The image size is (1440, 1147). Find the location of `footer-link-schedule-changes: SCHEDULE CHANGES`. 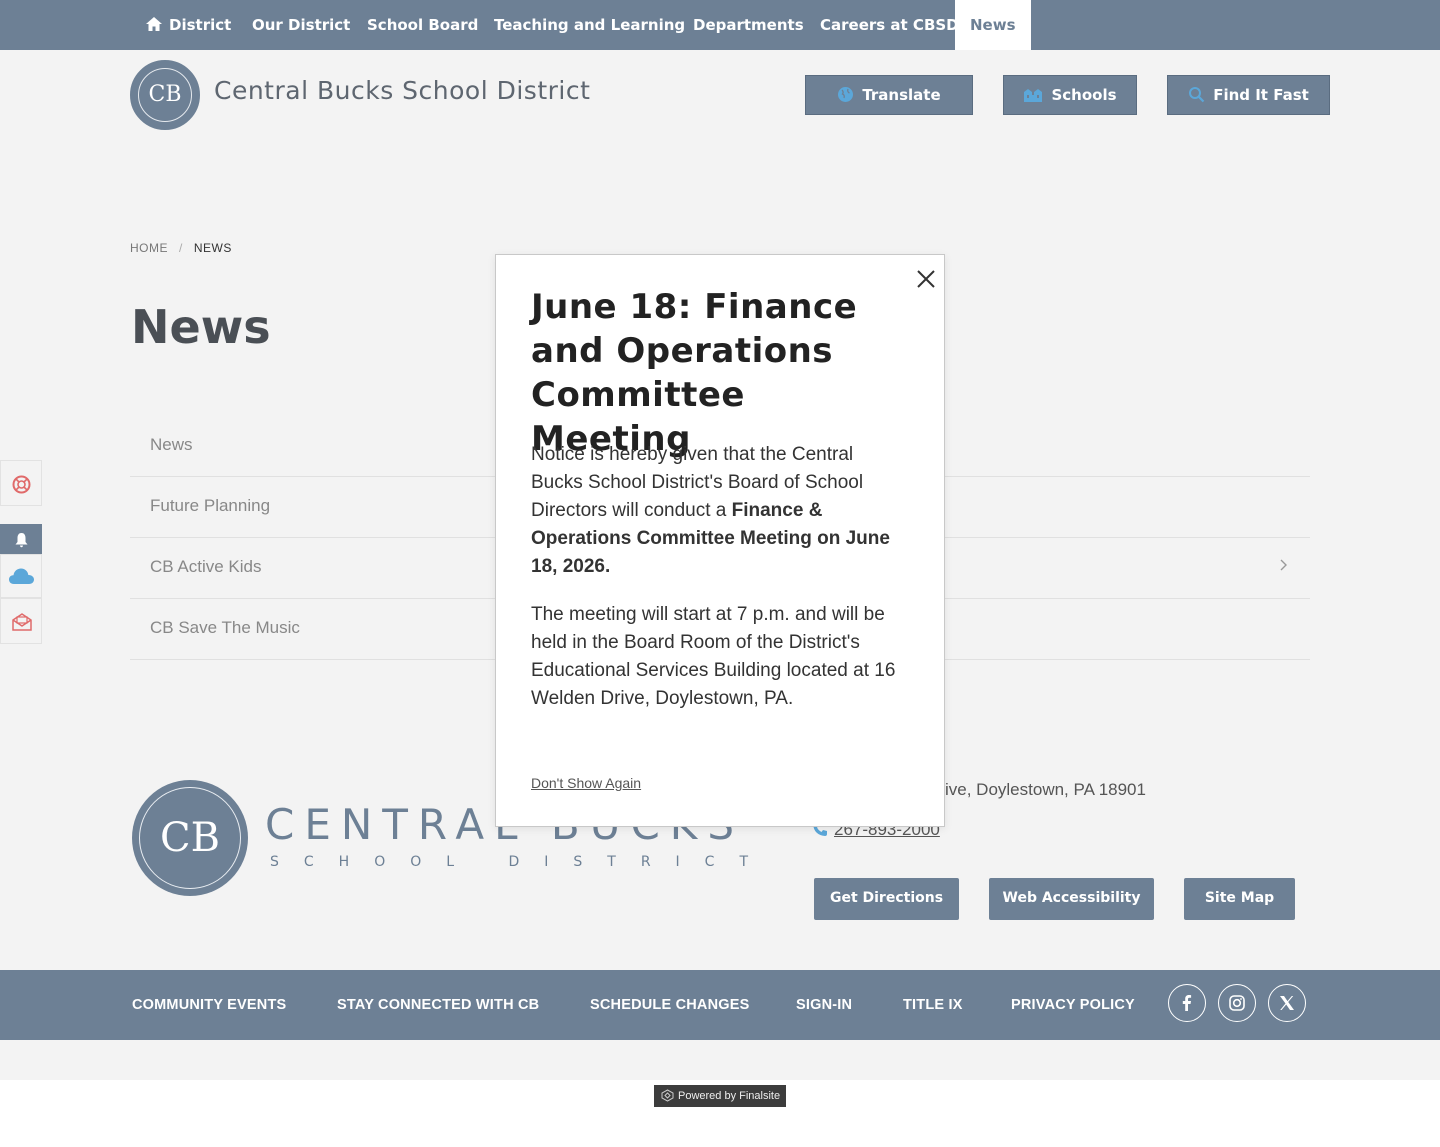

footer-link-schedule-changes: SCHEDULE CHANGES is located at coordinates (670, 1005).